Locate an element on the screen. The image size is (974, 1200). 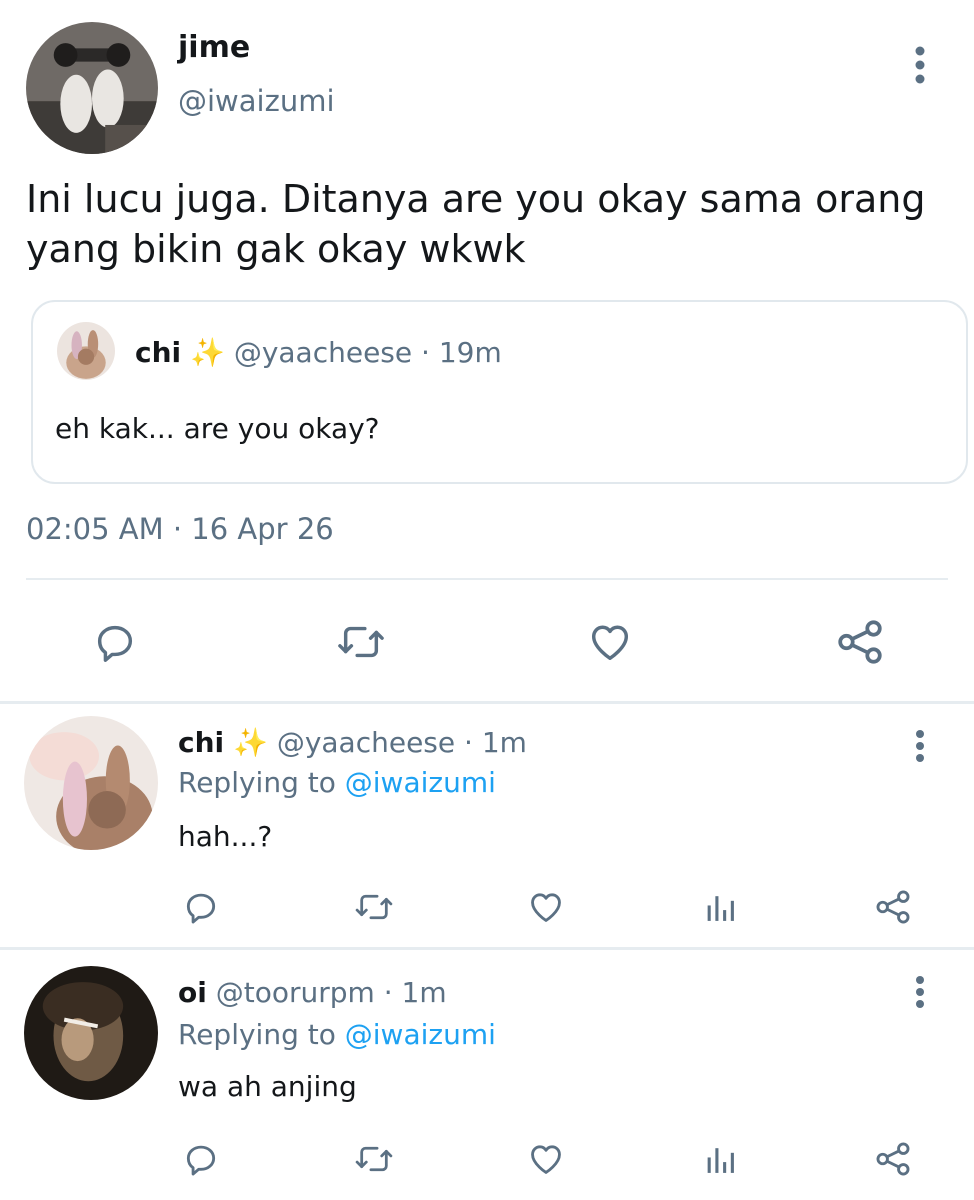
quoted-tweet-header: chi ✨ @yaacheese · 19m is located at coordinates (318, 352).